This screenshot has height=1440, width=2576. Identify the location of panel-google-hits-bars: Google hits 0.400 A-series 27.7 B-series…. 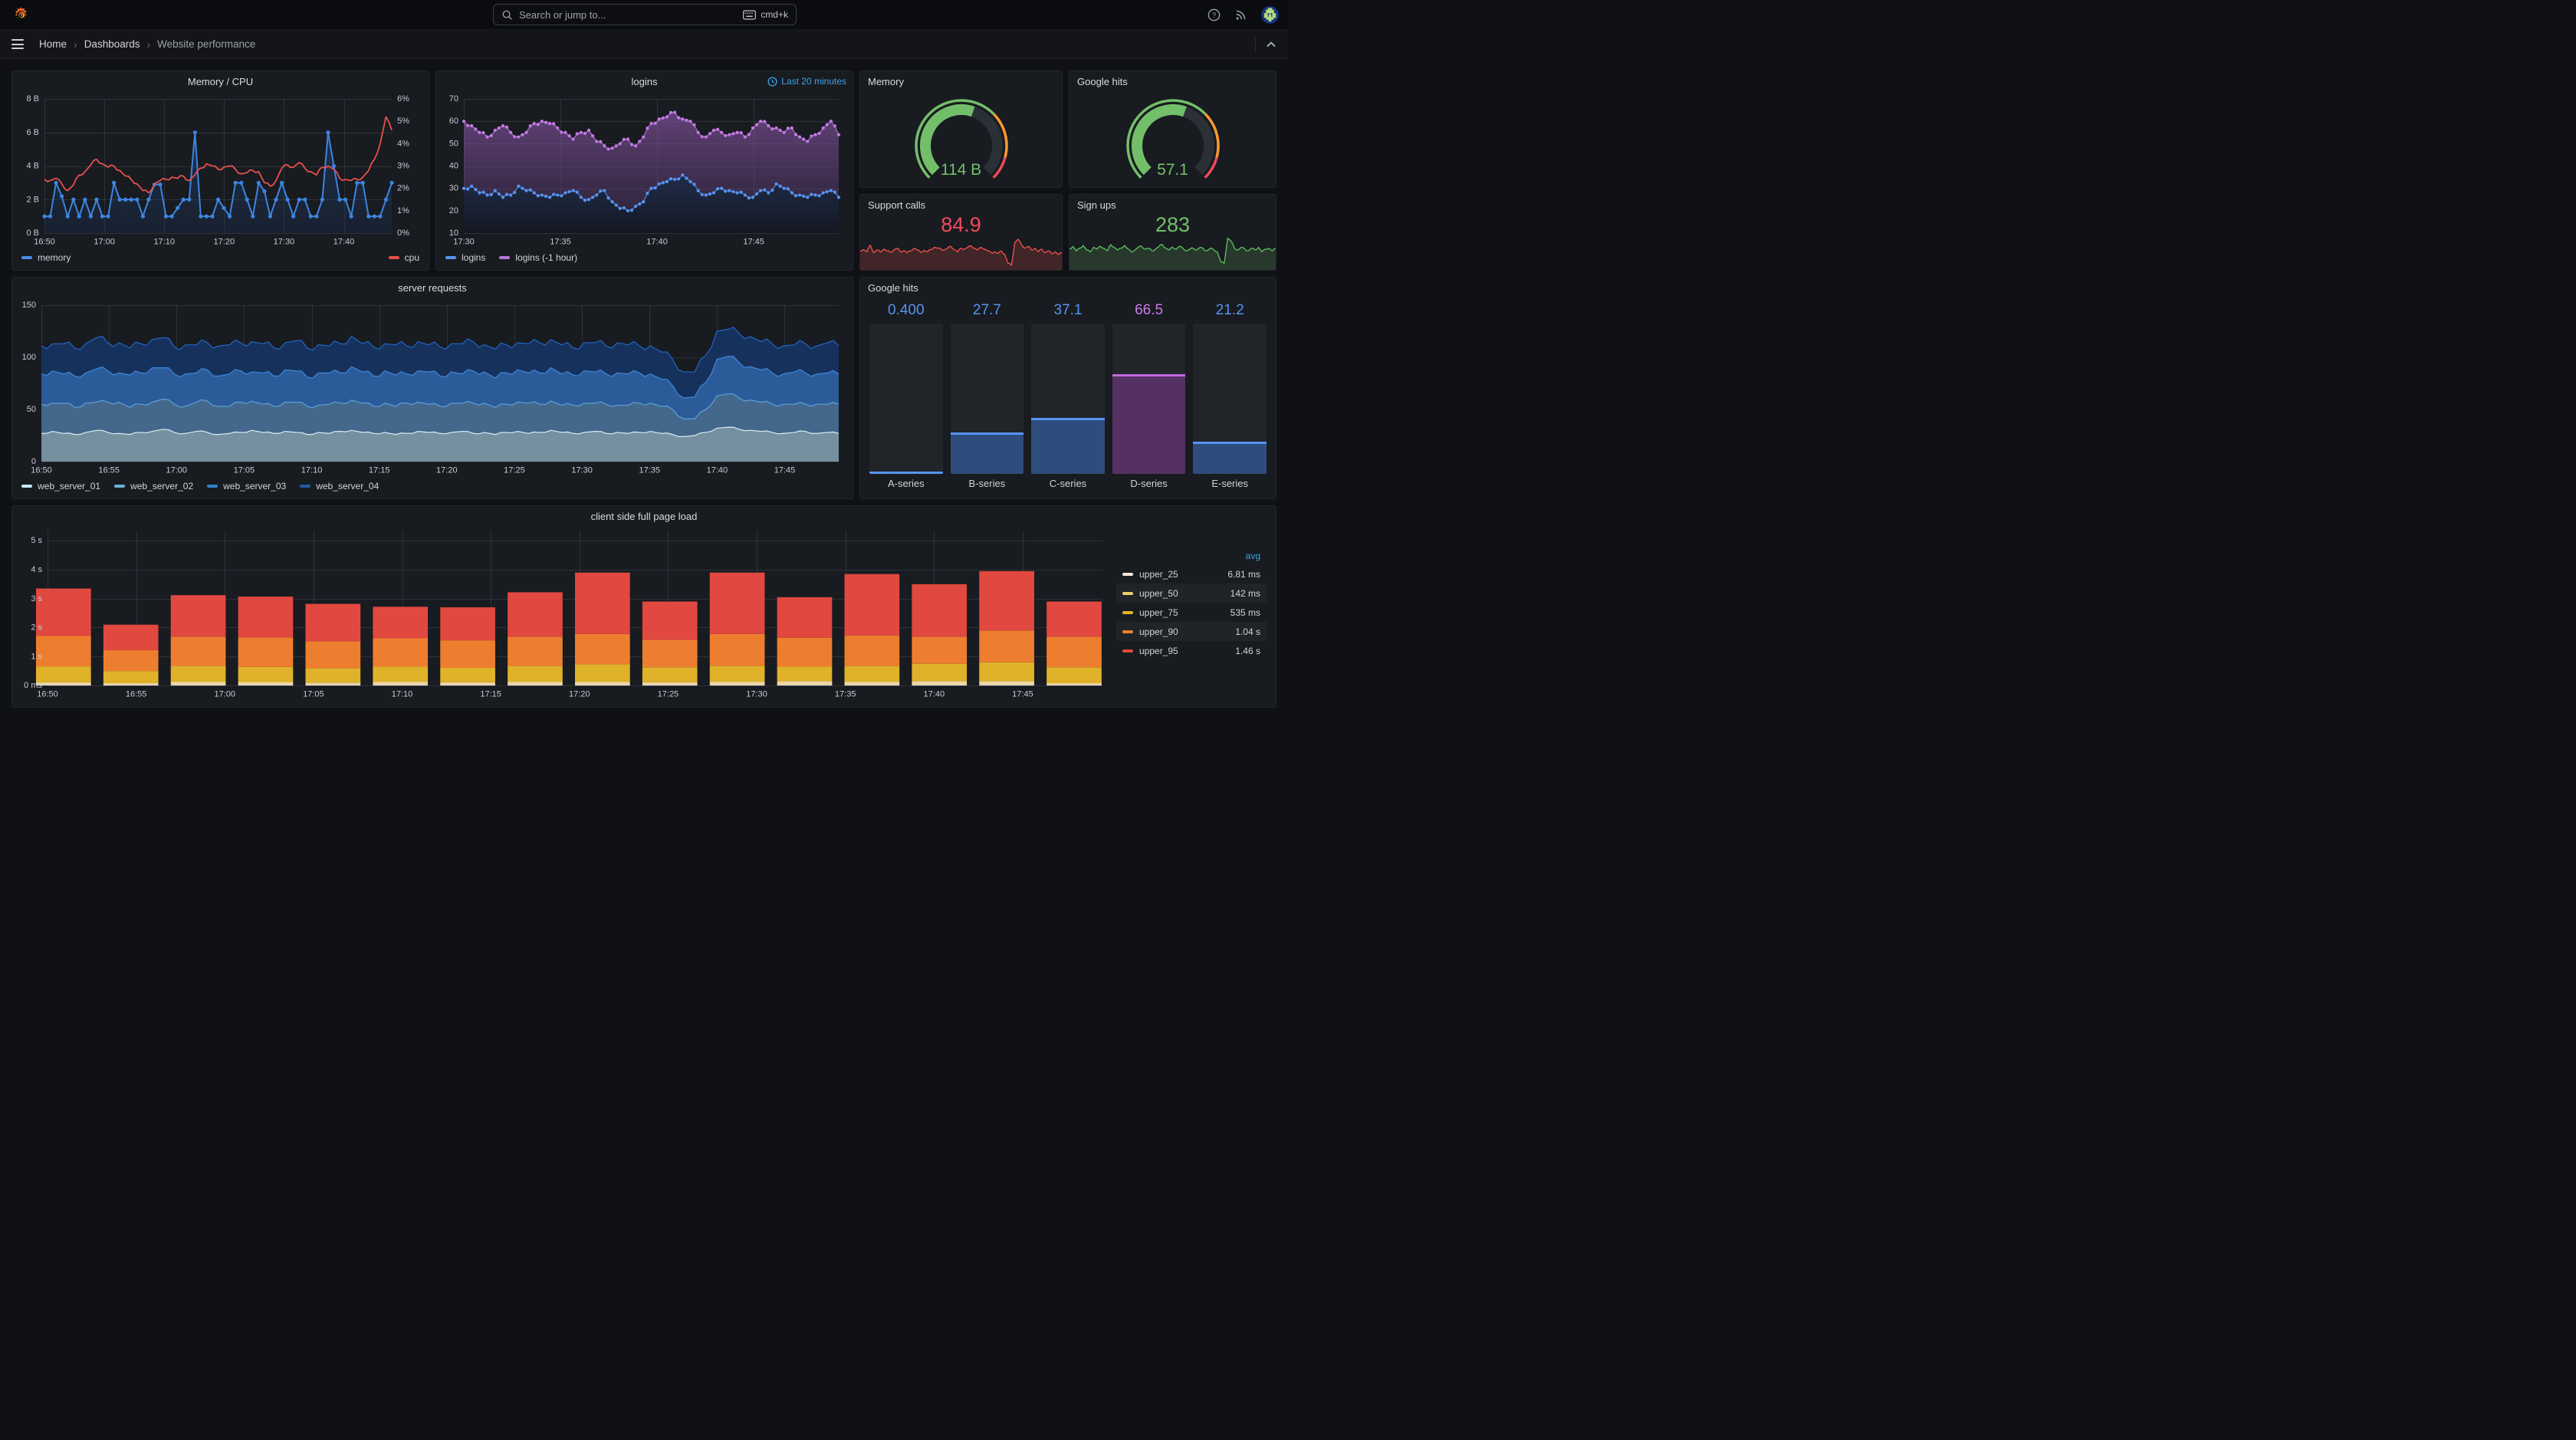
(1067, 388).